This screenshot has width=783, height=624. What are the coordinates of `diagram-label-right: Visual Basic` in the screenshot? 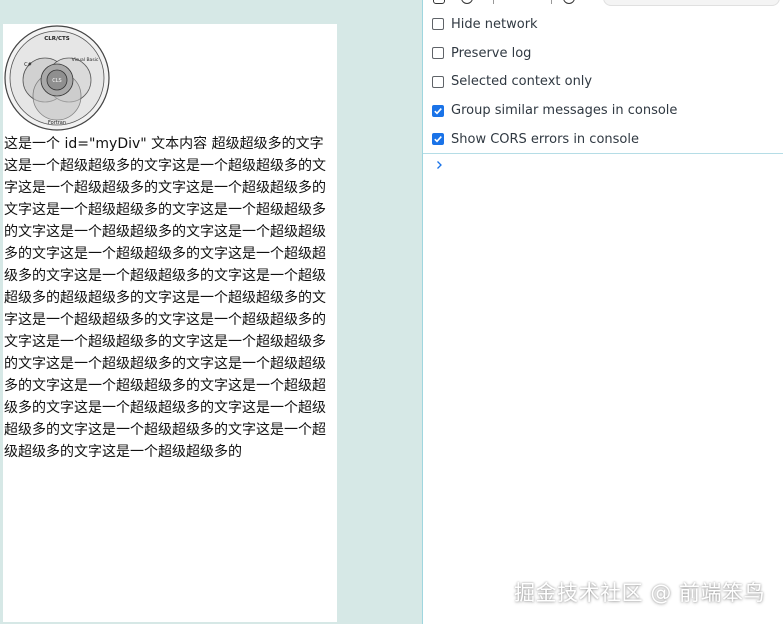 It's located at (85, 60).